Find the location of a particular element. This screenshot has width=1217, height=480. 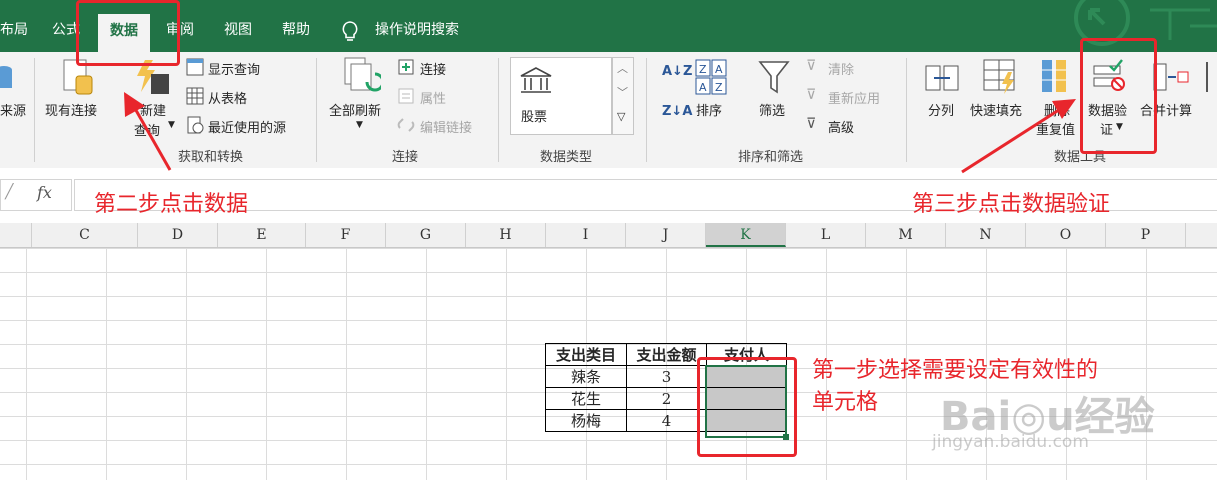

edit-links-icon is located at coordinates (406, 125).